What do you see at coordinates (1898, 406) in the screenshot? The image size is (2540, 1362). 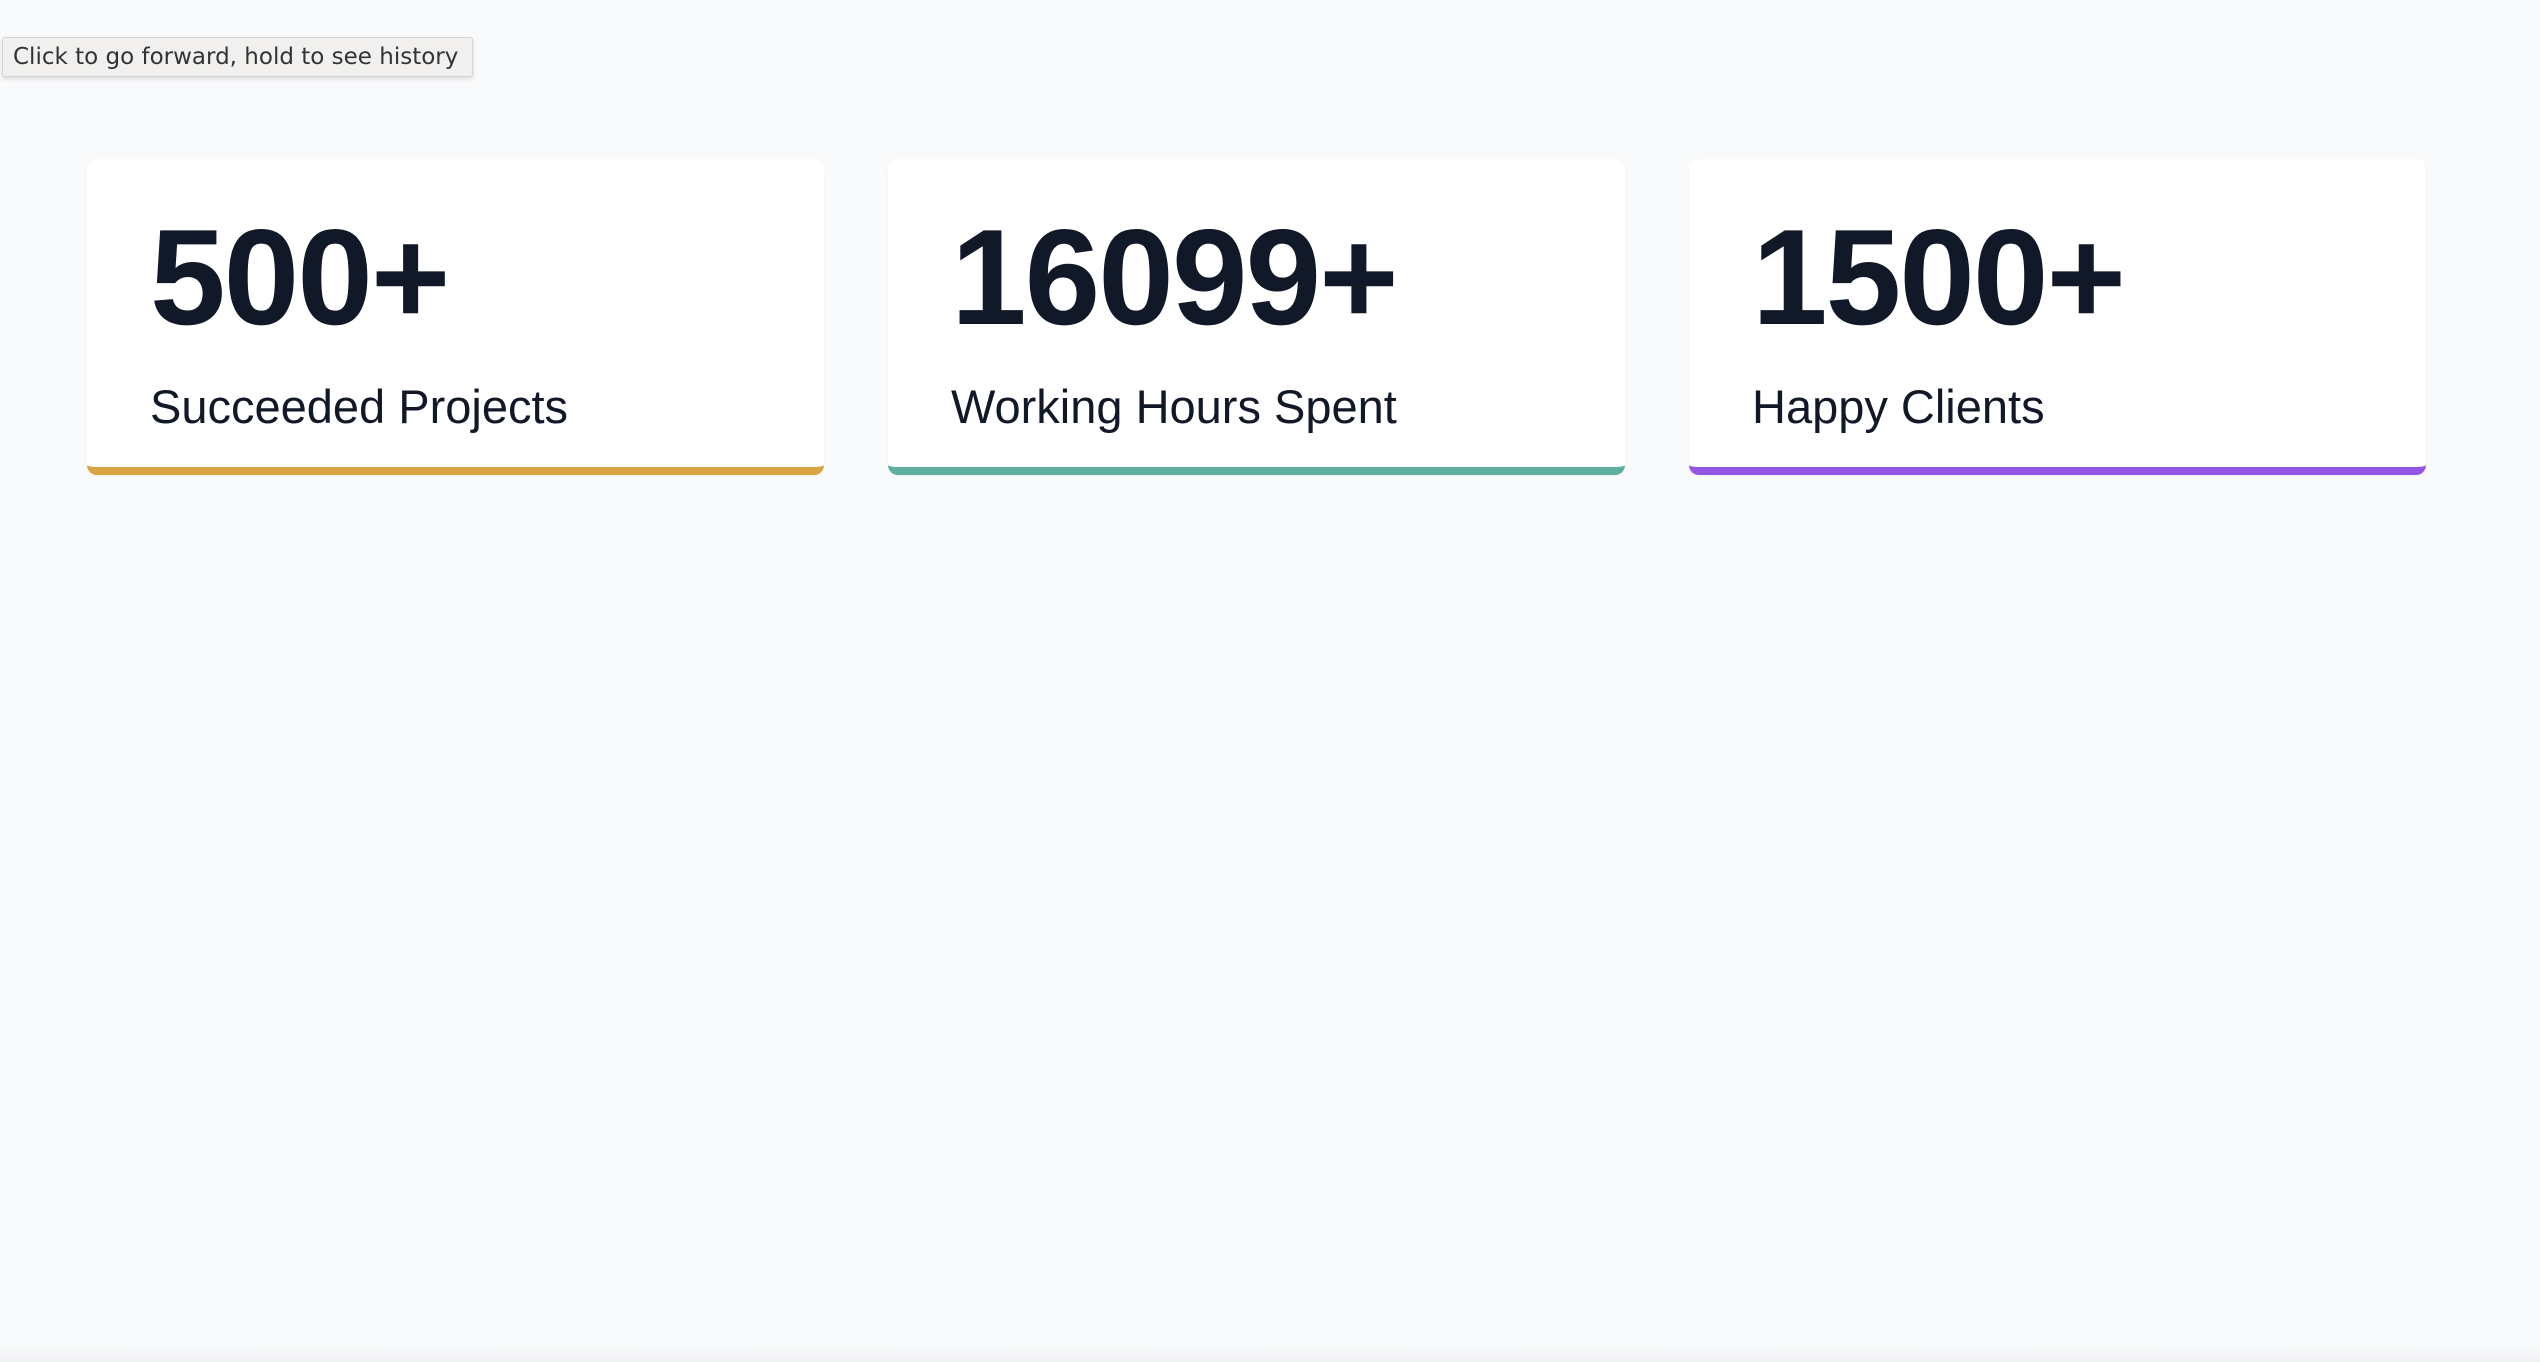 I see `stat-label: Happy Clients` at bounding box center [1898, 406].